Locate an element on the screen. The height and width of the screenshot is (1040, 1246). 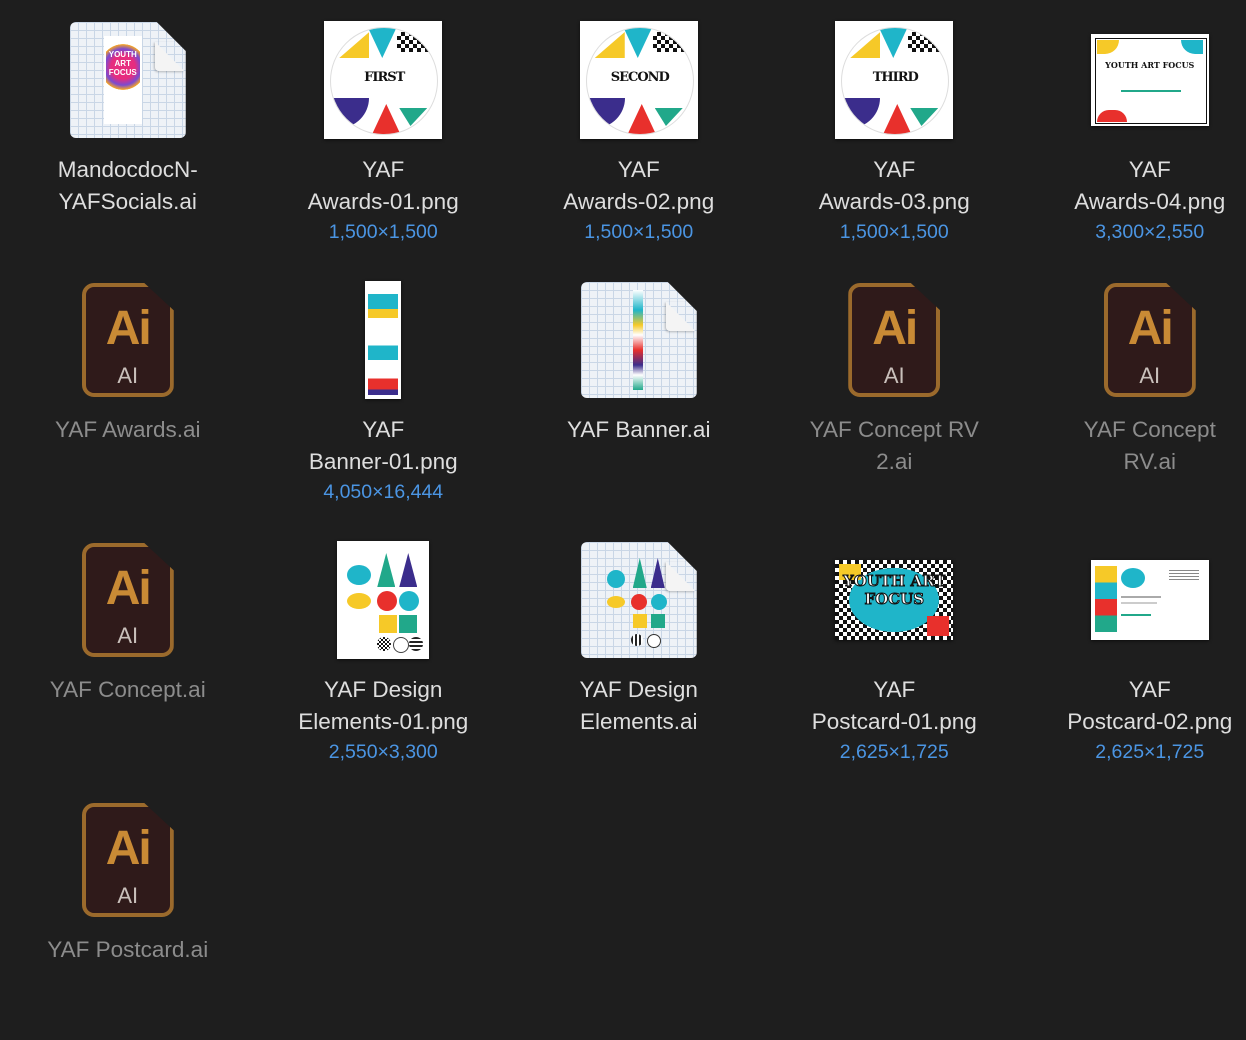
file-item: Ai AI YAF Concept RV 2.ai is located at coordinates (895, 390).